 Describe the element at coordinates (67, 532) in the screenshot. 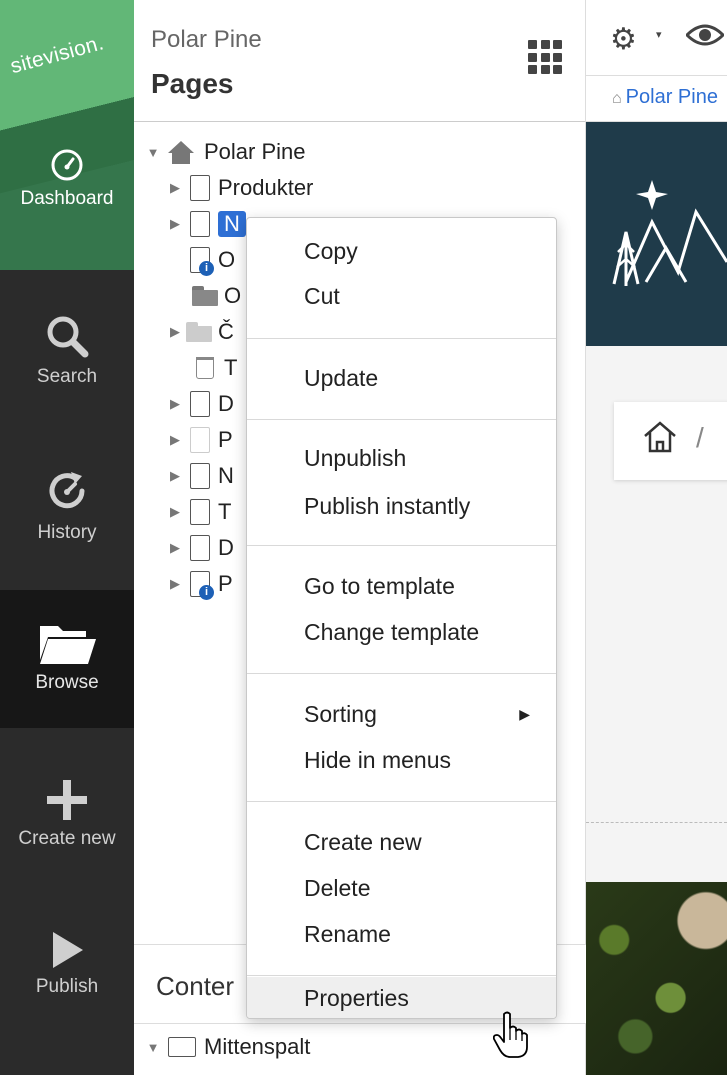

I see `nav-history-label: History` at that location.